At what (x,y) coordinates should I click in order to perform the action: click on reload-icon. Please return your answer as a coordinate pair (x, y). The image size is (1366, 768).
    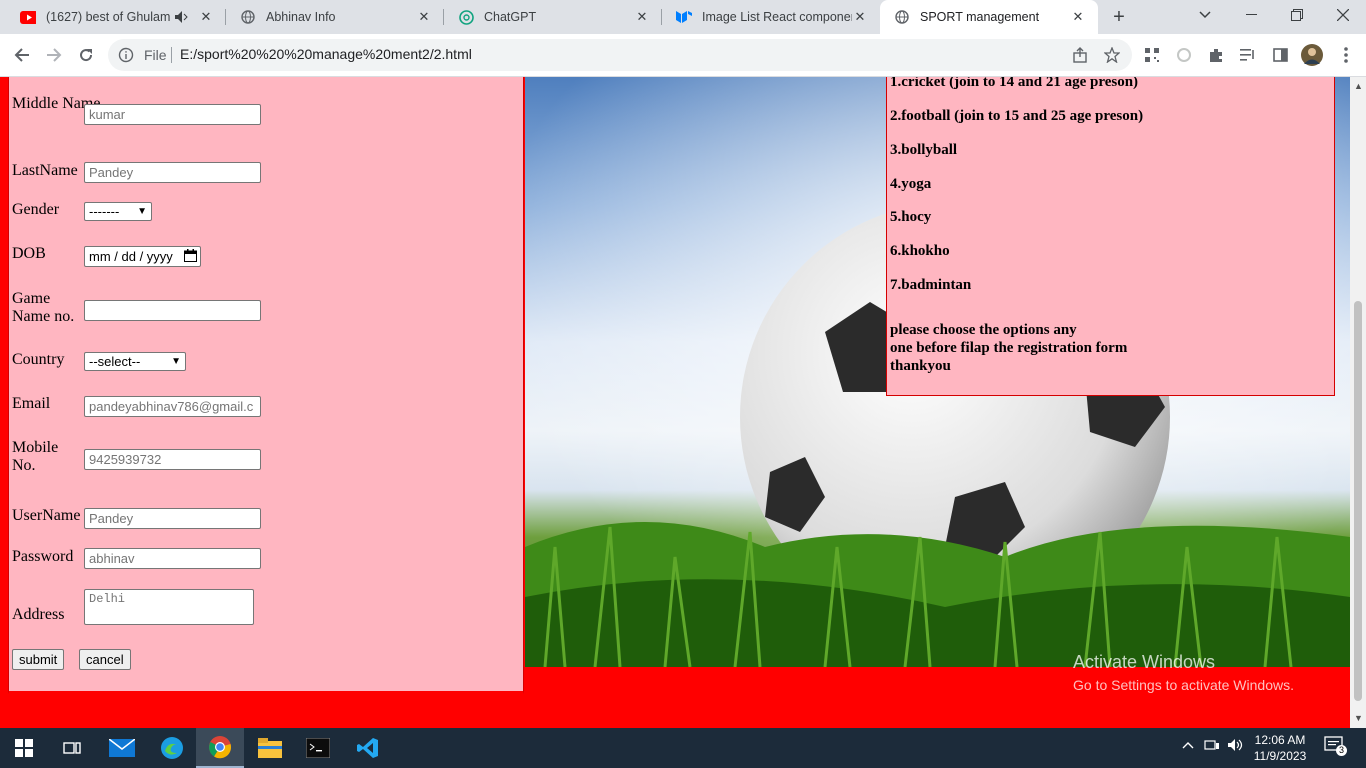
    Looking at the image, I should click on (86, 55).